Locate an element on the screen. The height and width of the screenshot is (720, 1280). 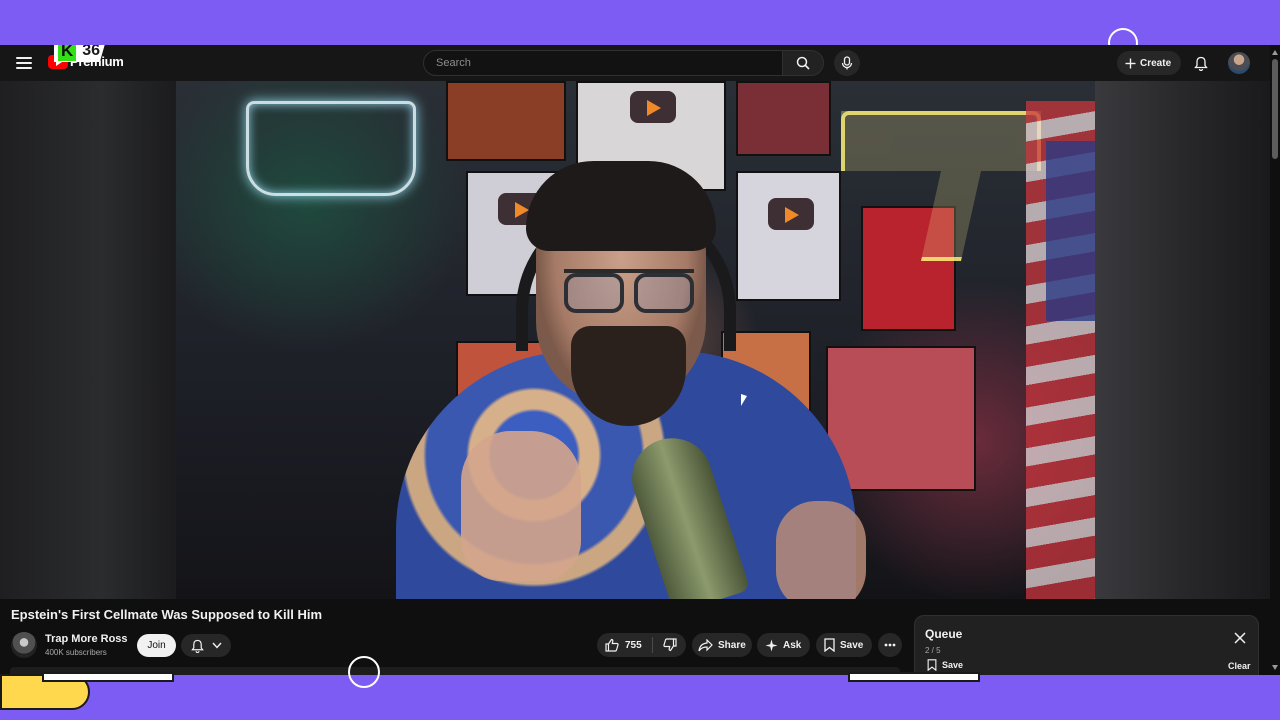
like-button: 755 is located at coordinates (625, 645).